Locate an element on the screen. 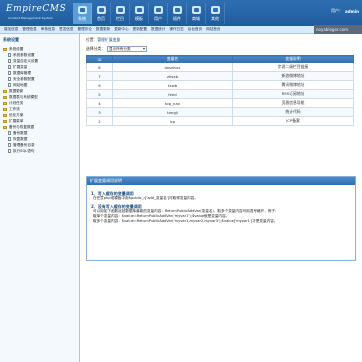  category-select-value: 显示所有分类 is located at coordinates (119, 48).